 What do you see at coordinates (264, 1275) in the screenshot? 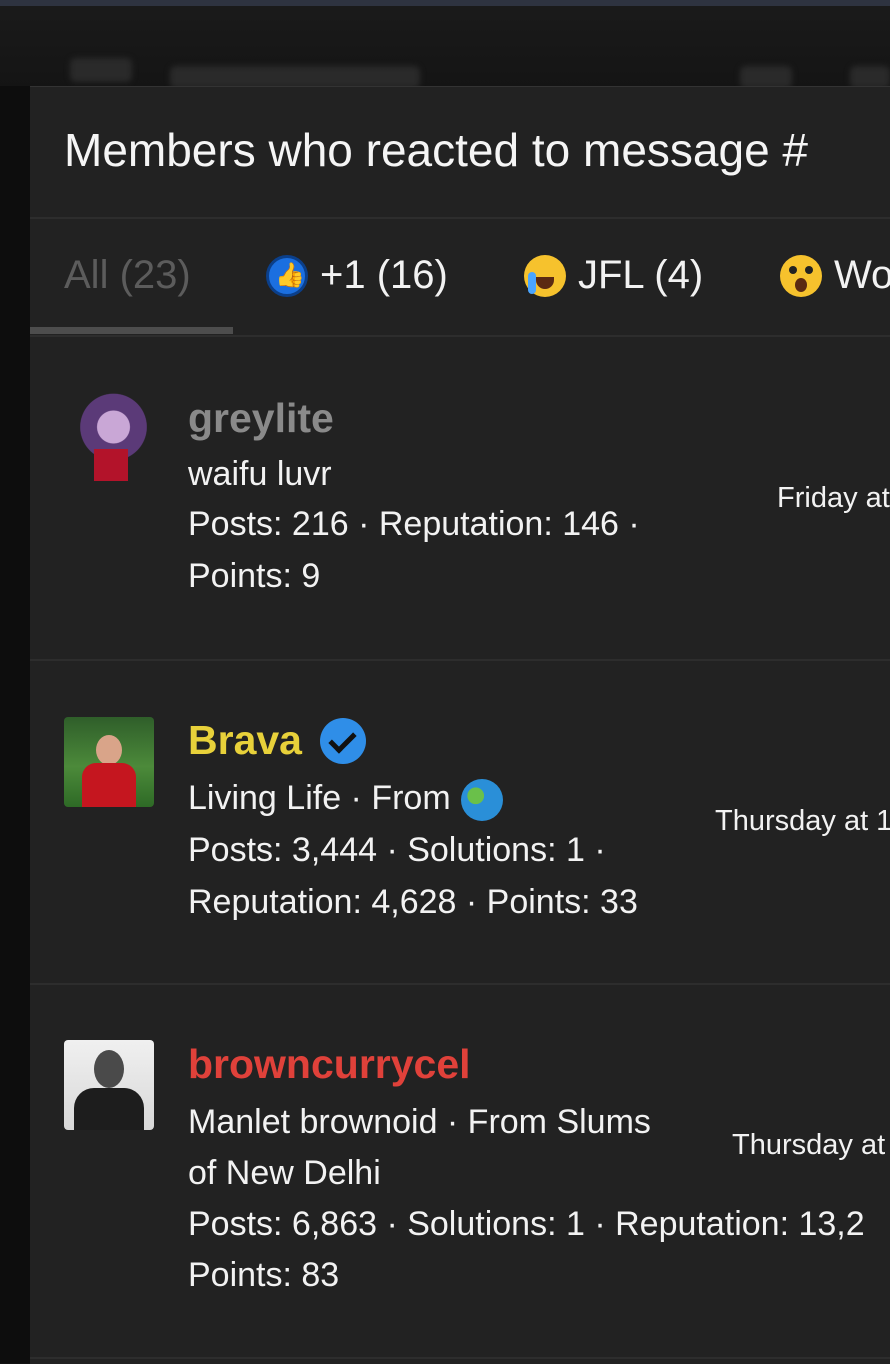
I see `member-stats: Points: 83` at bounding box center [264, 1275].